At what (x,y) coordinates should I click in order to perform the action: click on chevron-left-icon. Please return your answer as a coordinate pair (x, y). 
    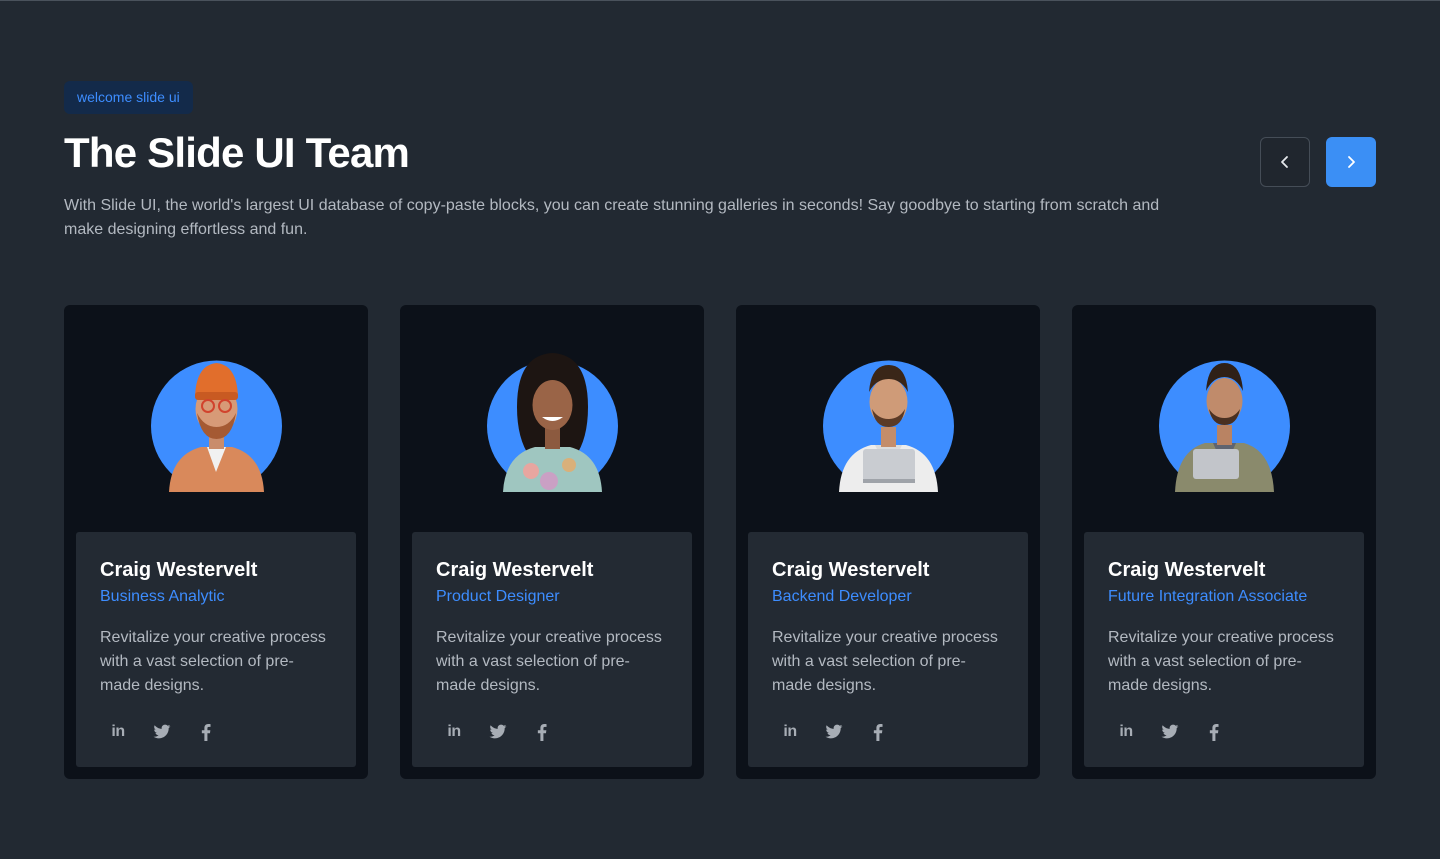
    Looking at the image, I should click on (1284, 162).